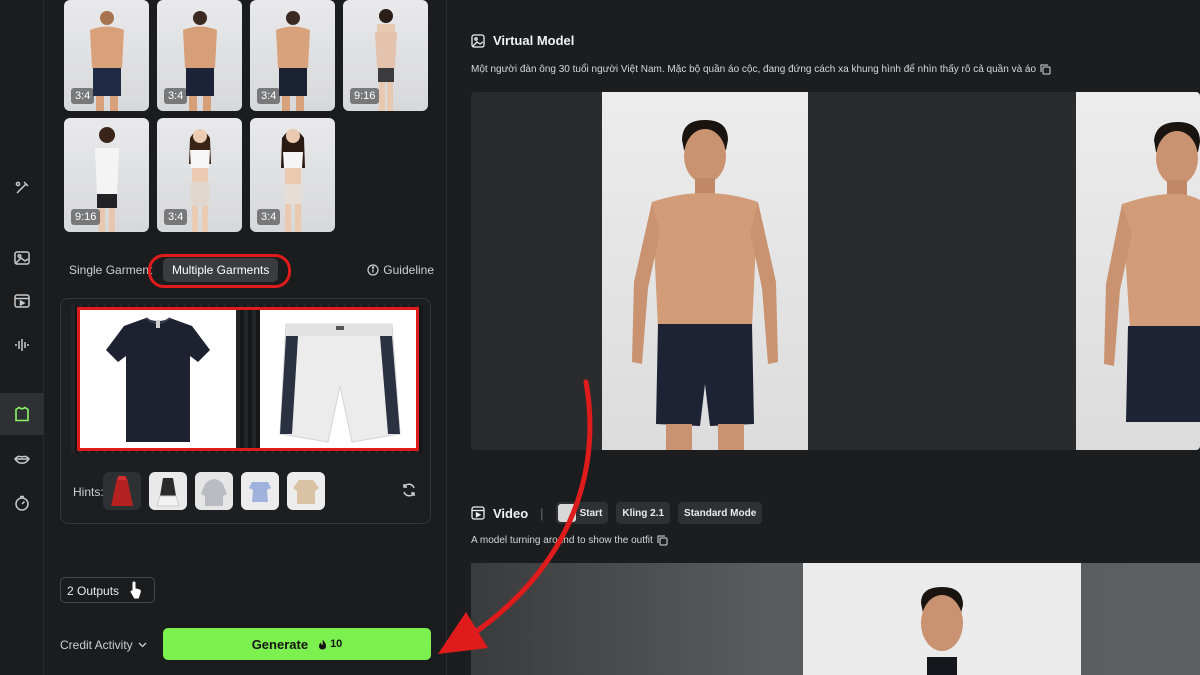 The image size is (1200, 675). I want to click on outputs-label: 2 Outputs, so click(93, 591).